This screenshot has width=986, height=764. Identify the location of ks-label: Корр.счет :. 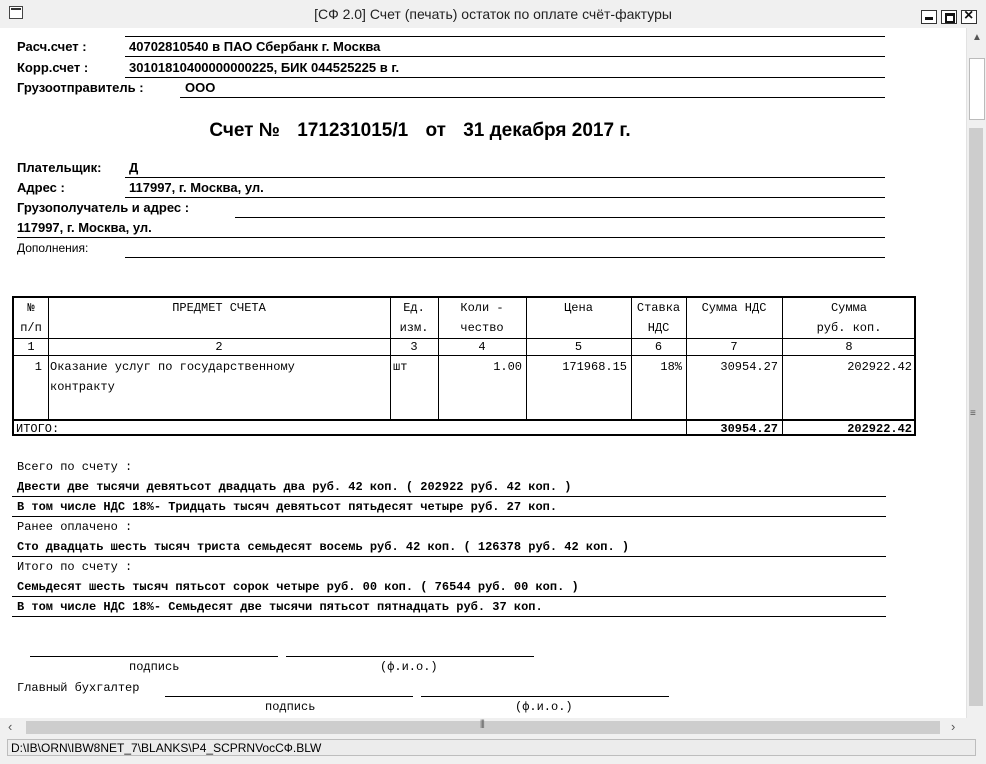
(53, 67).